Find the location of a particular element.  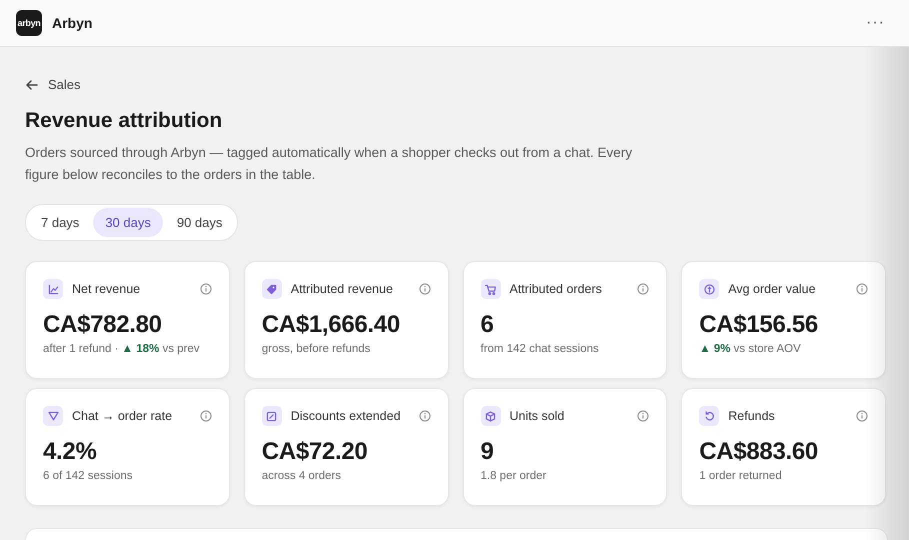

tag-icon is located at coordinates (272, 289).